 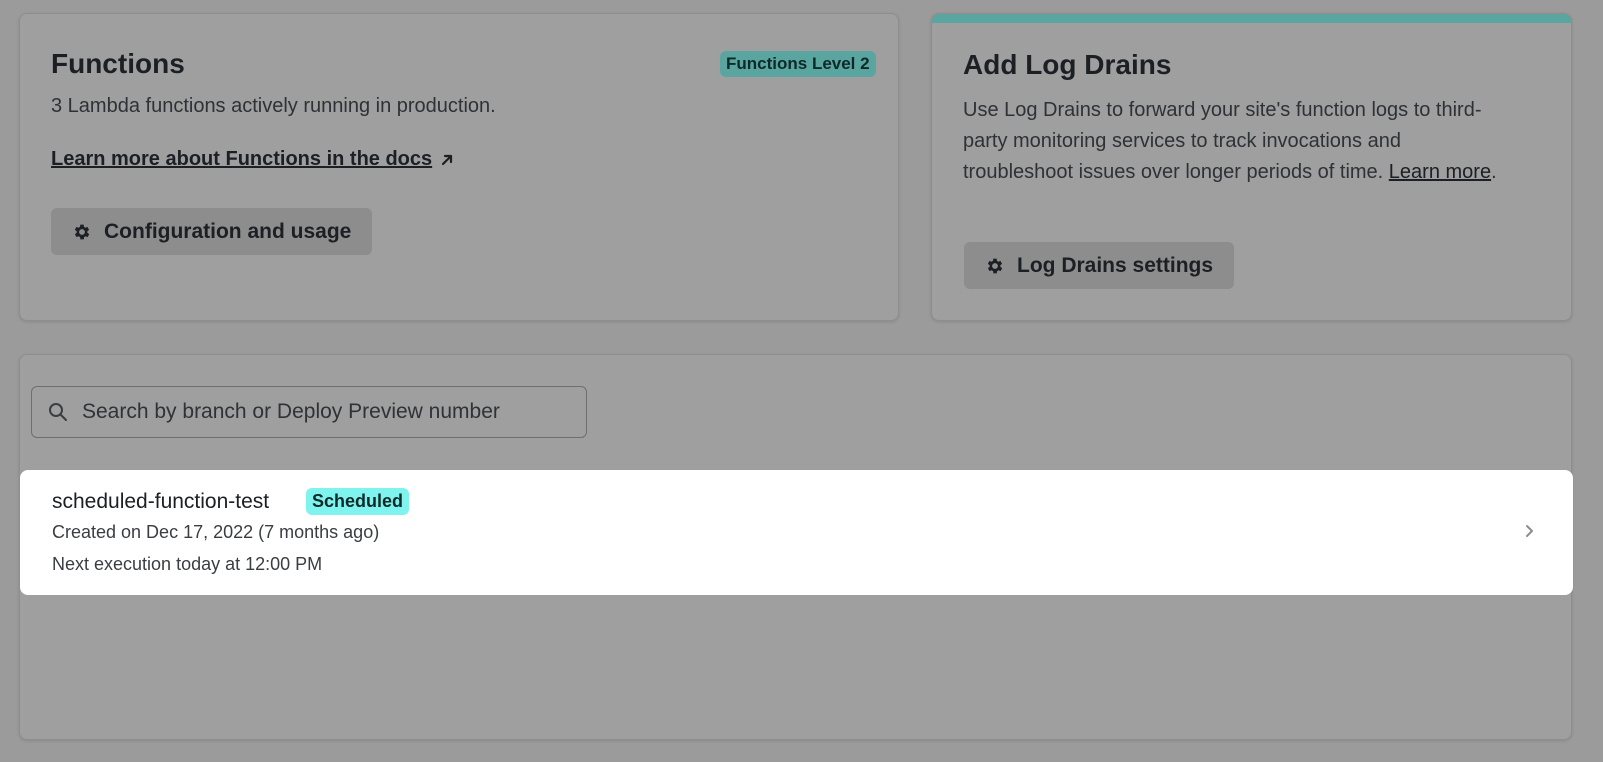 I want to click on search-box, so click(x=309, y=412).